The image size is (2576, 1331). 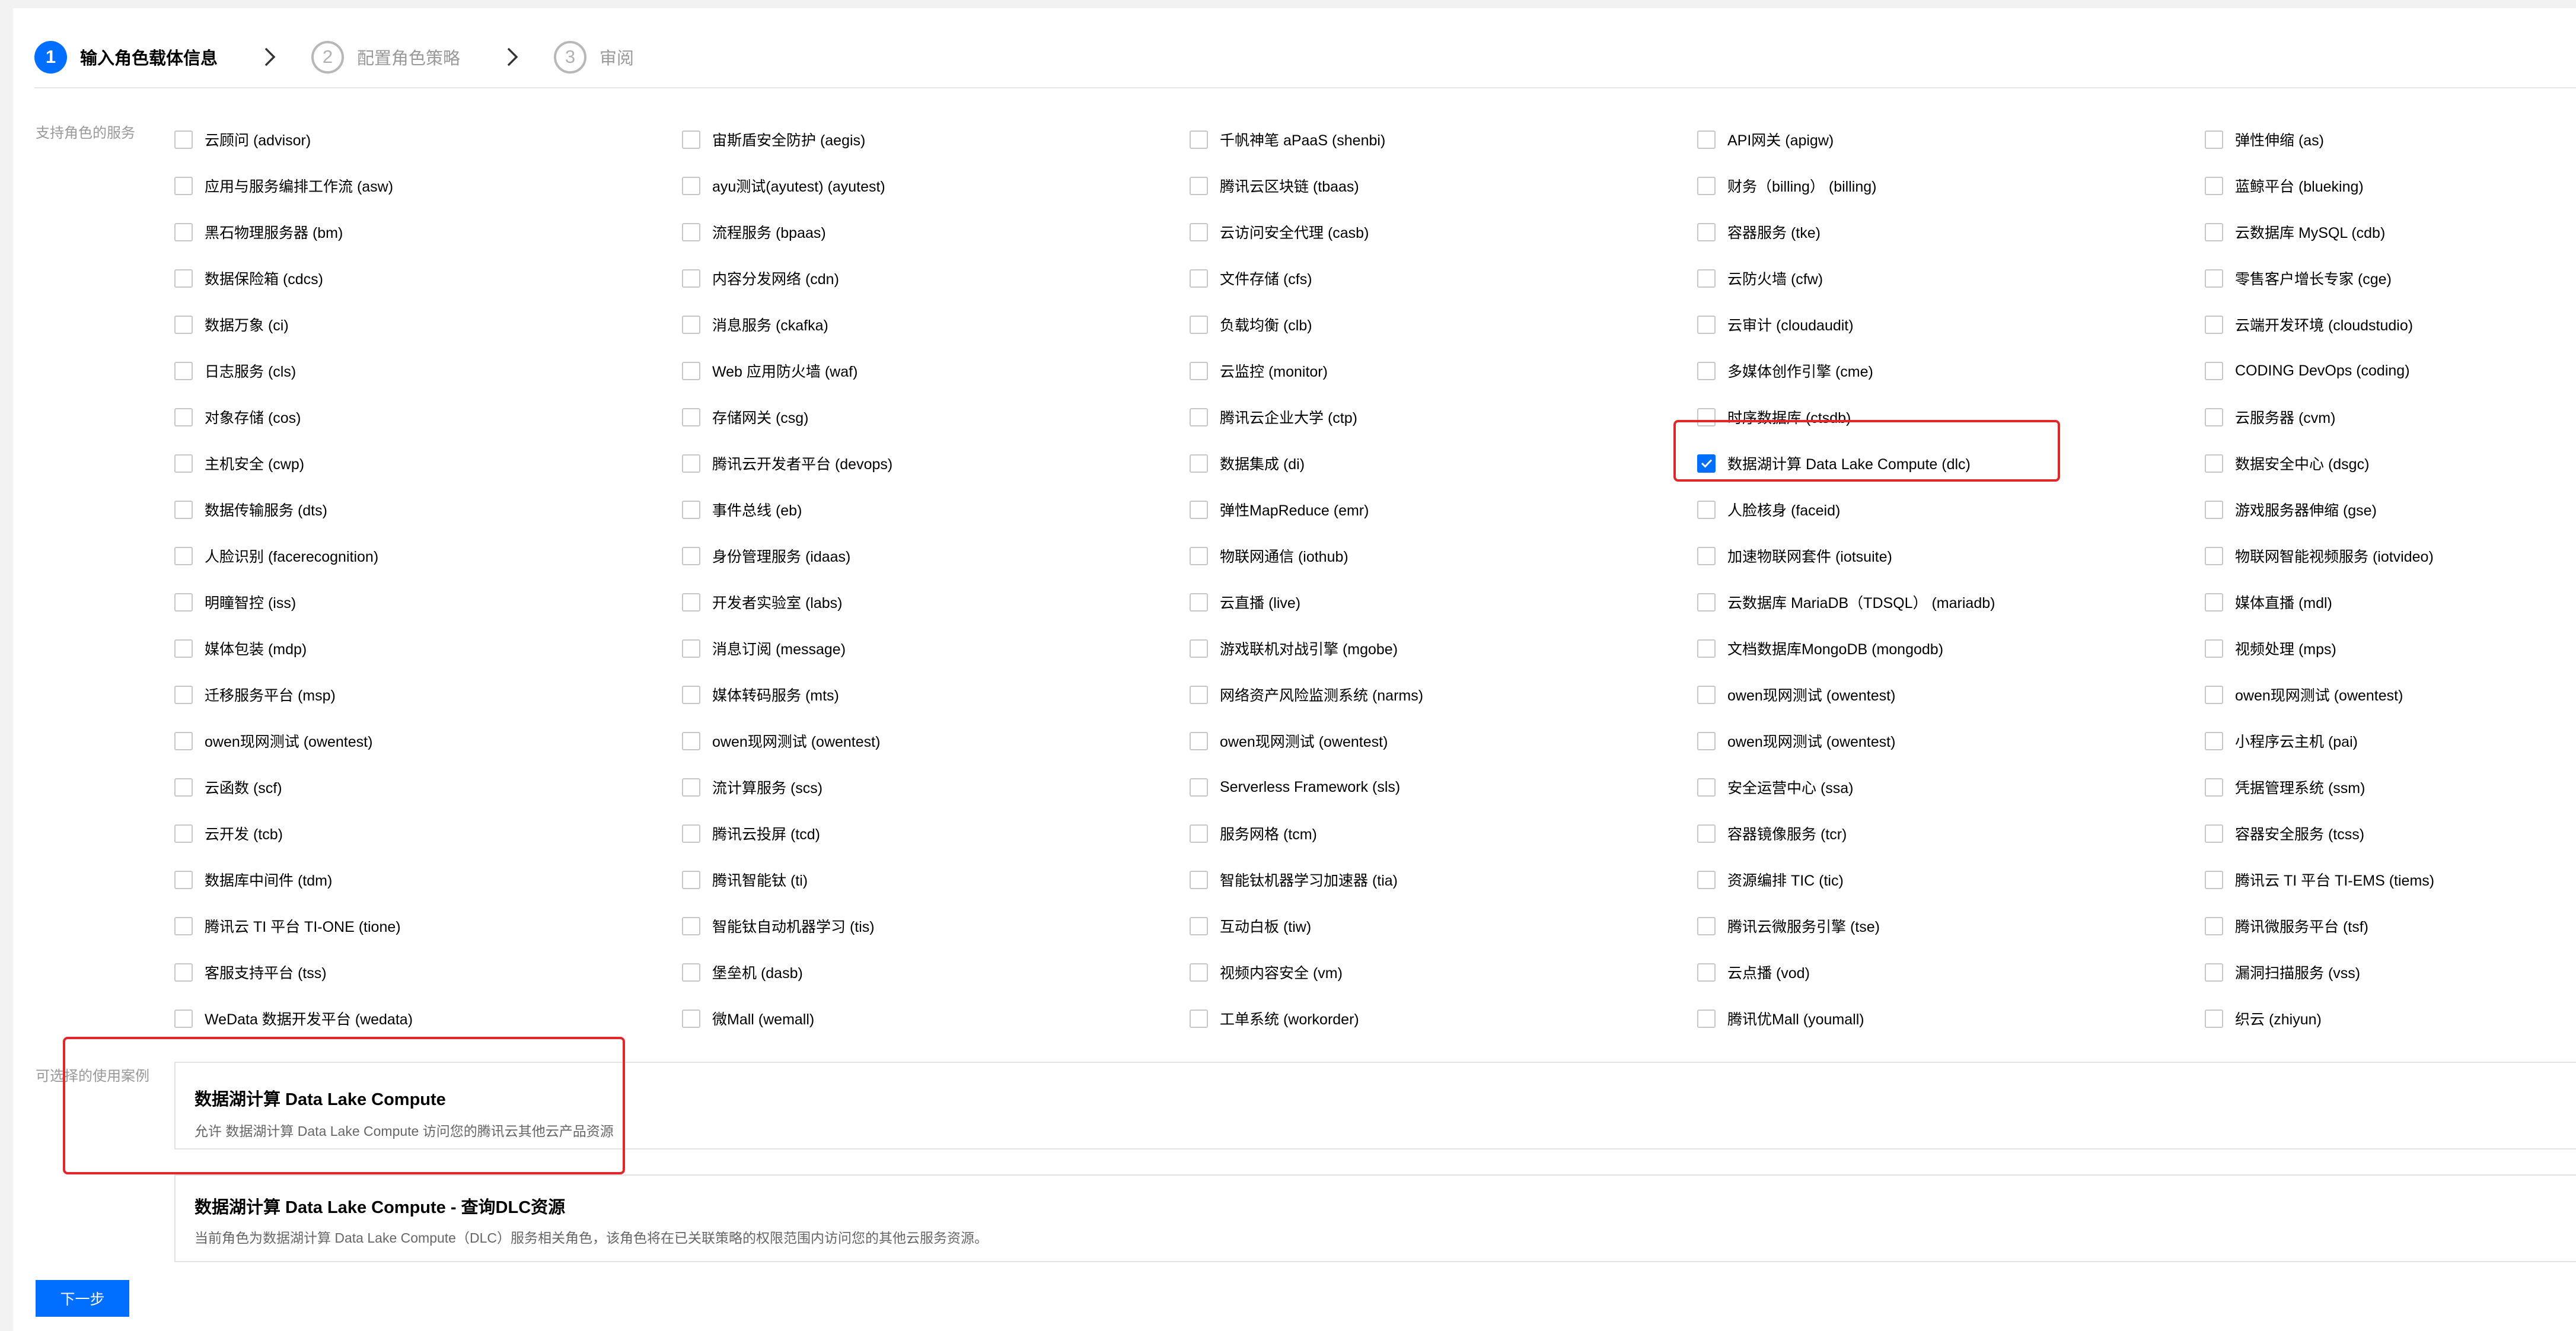 I want to click on service-option: 人脸识别 (facerecognition), so click(x=428, y=556).